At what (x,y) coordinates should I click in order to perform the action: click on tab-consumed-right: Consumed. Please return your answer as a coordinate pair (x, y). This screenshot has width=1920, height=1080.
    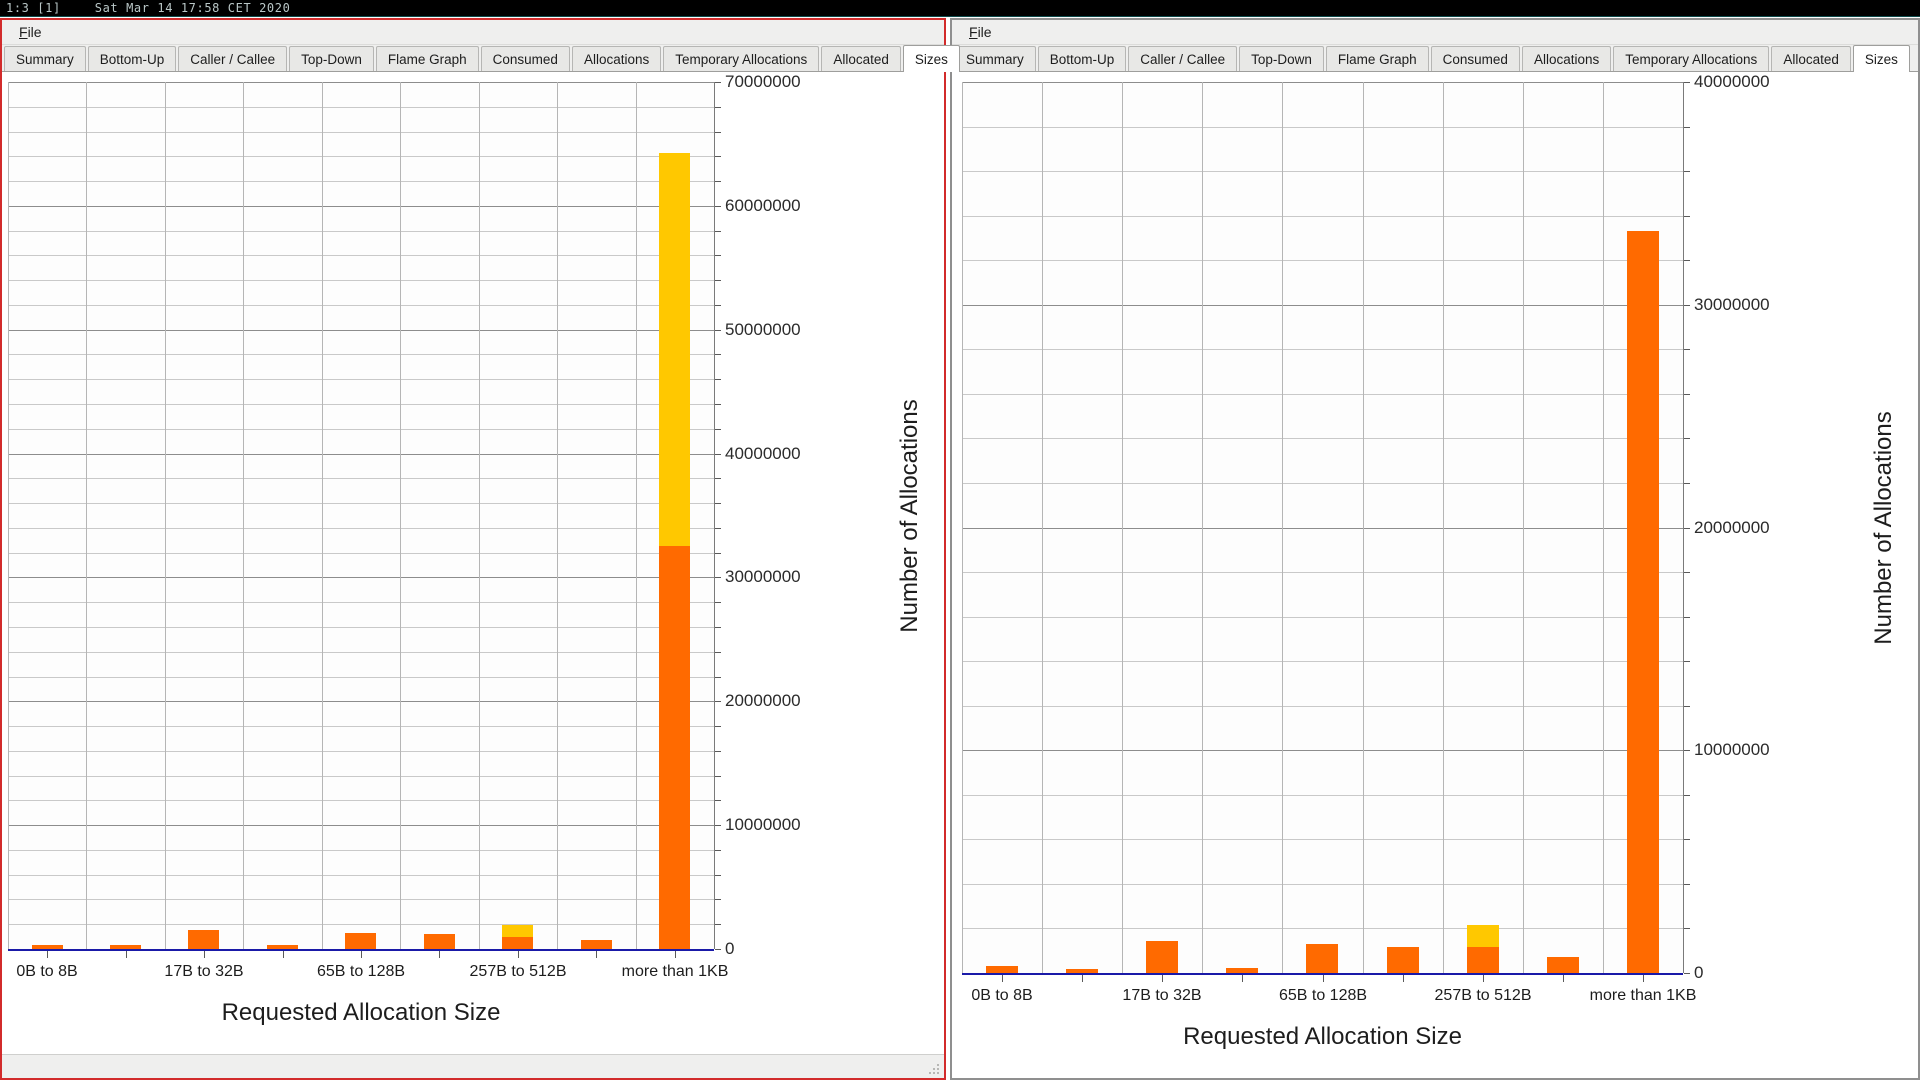
    Looking at the image, I should click on (1475, 58).